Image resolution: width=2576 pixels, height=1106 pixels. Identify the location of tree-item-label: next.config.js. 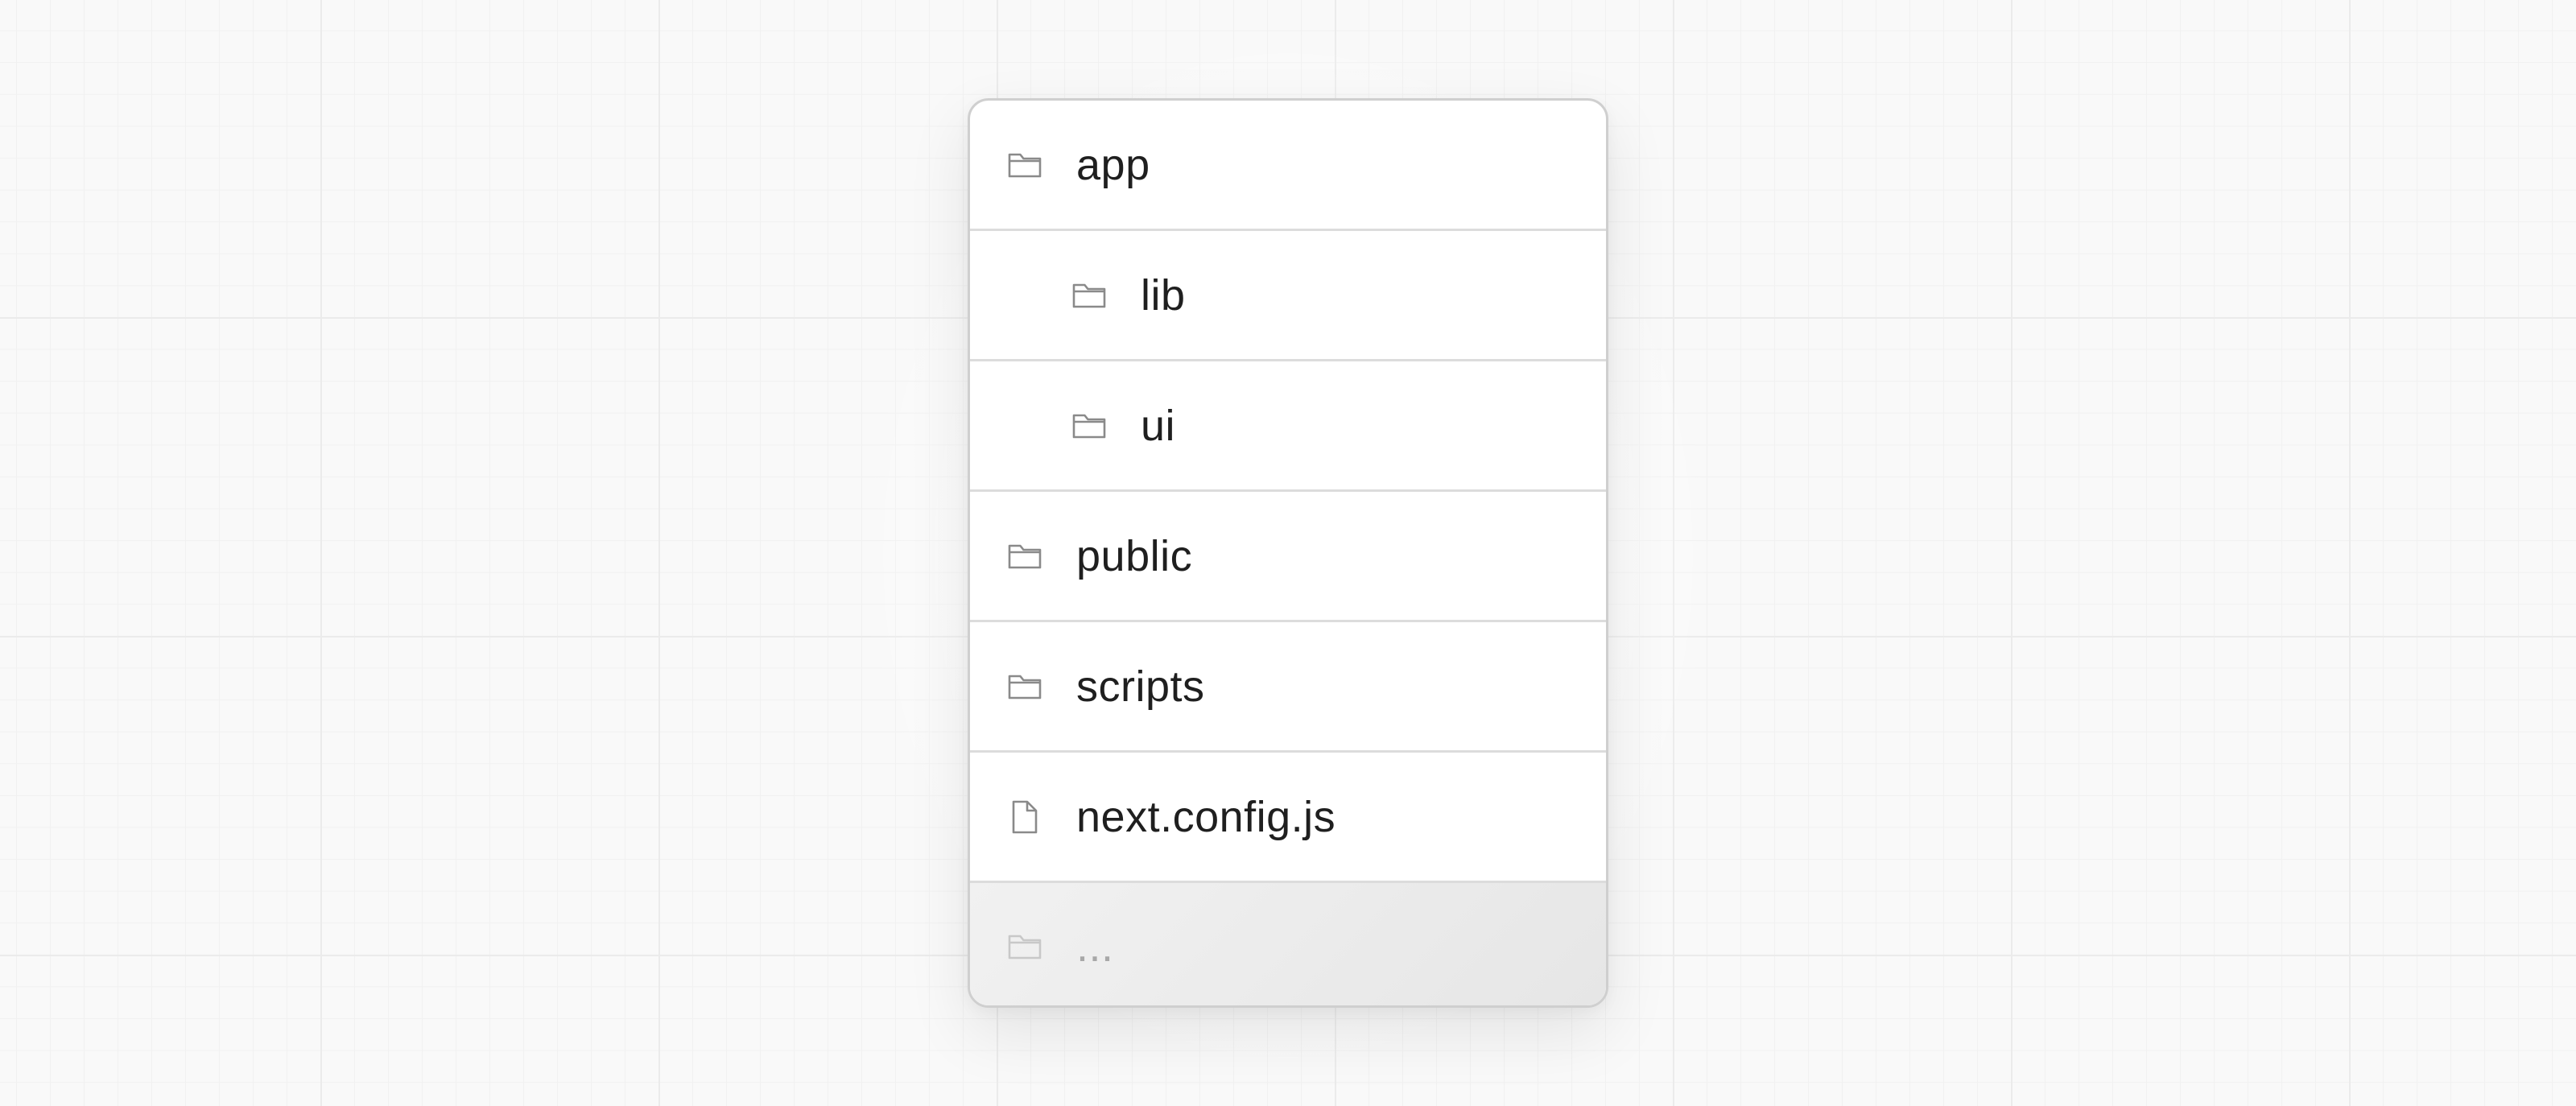
(1206, 817).